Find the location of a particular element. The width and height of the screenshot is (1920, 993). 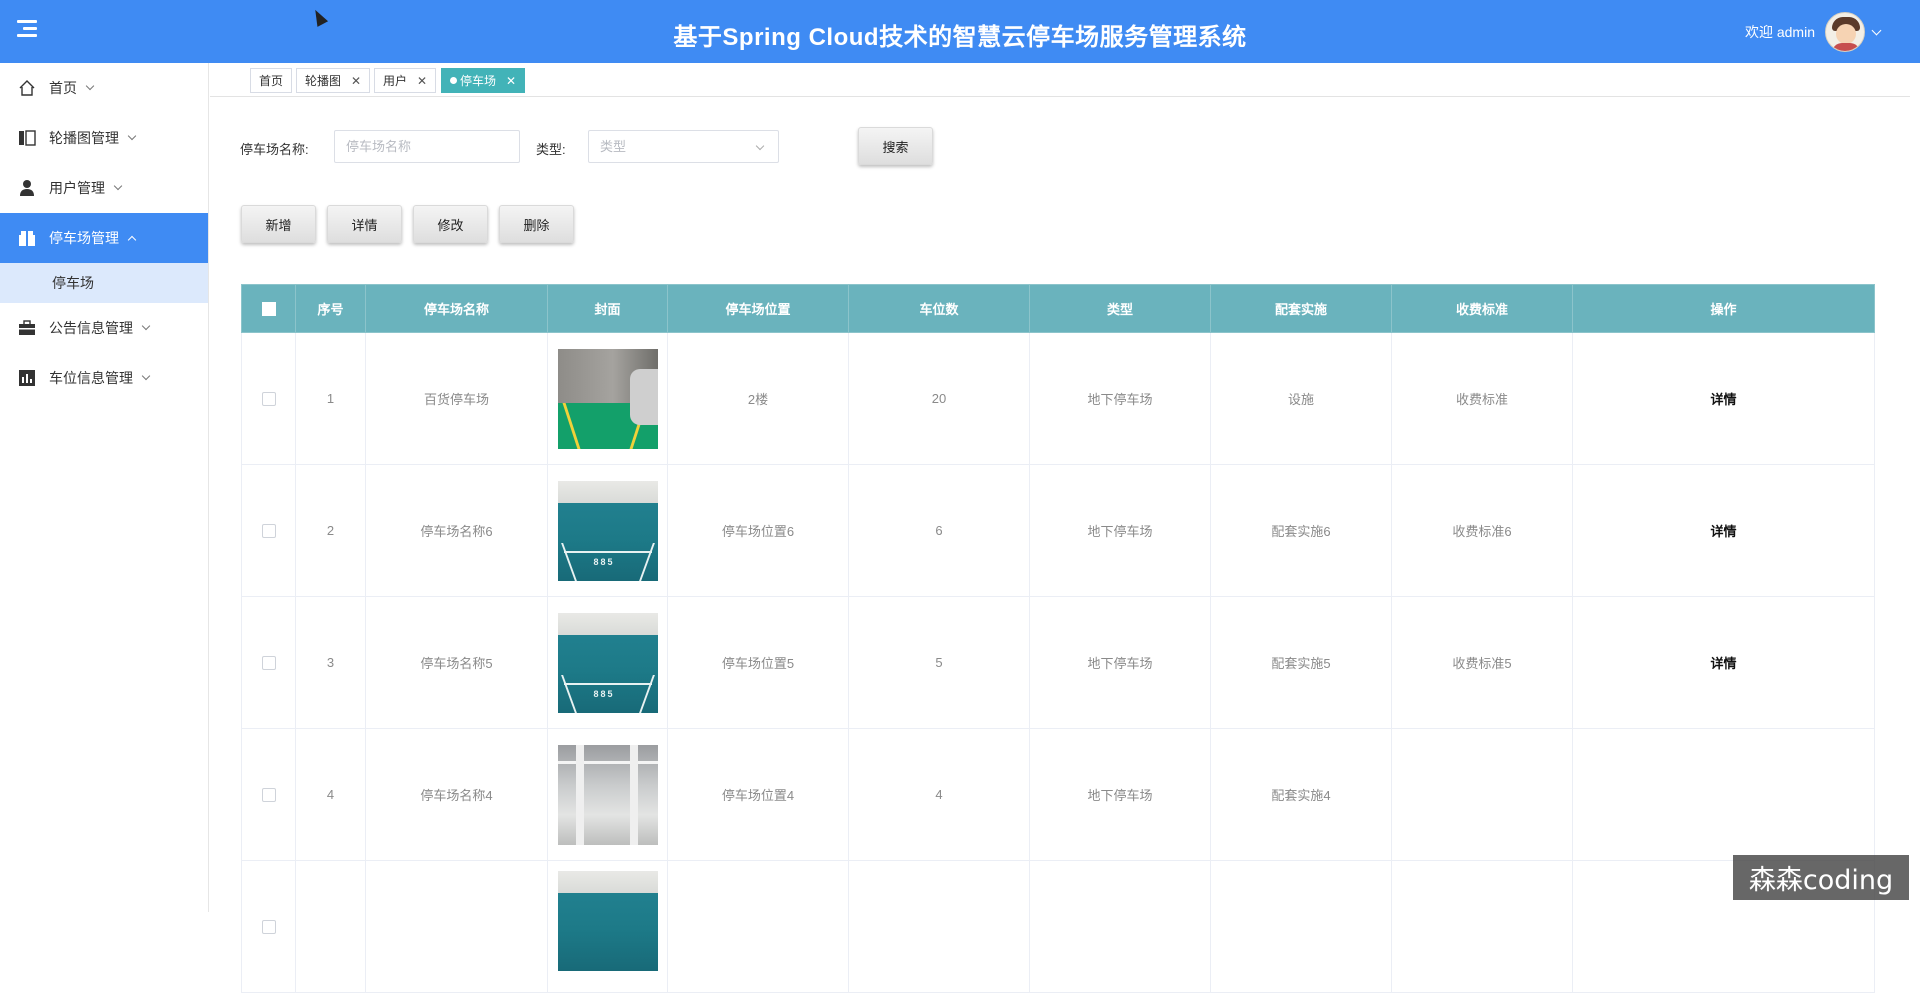

location-cell: 停车场位置6 is located at coordinates (758, 530).